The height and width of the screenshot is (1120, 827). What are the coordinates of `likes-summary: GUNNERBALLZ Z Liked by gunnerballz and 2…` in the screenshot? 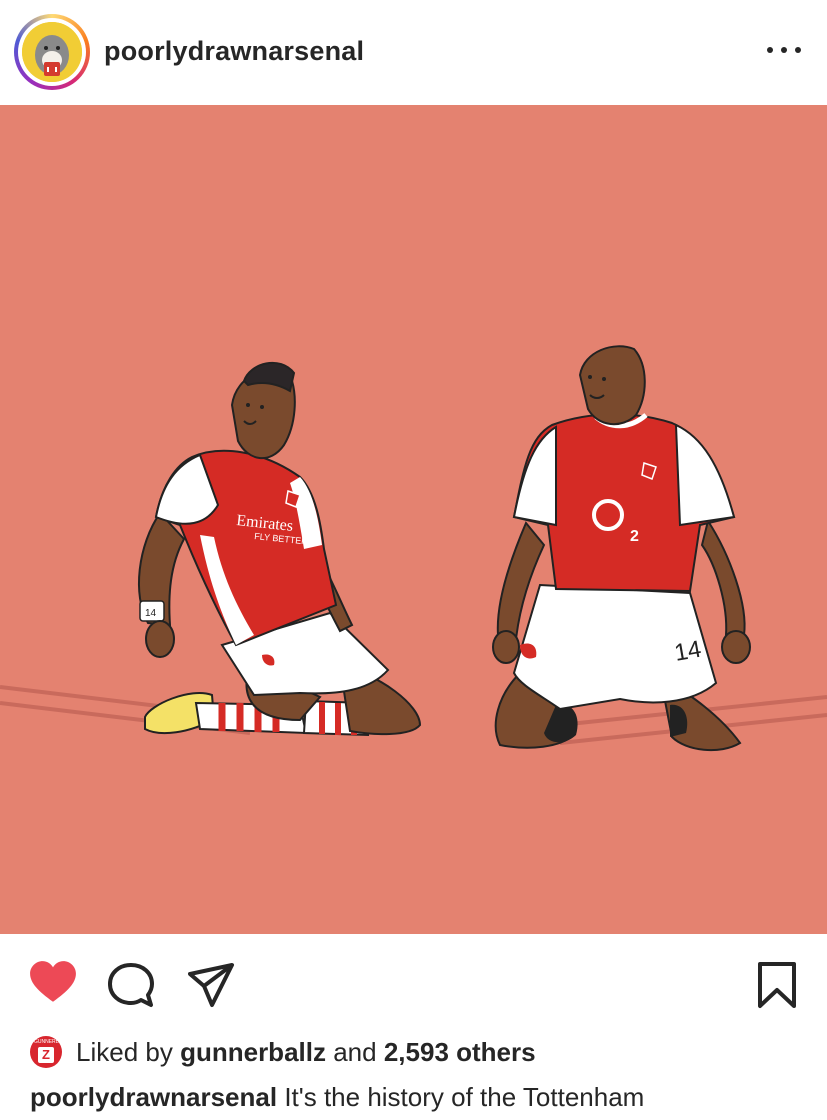 It's located at (283, 1052).